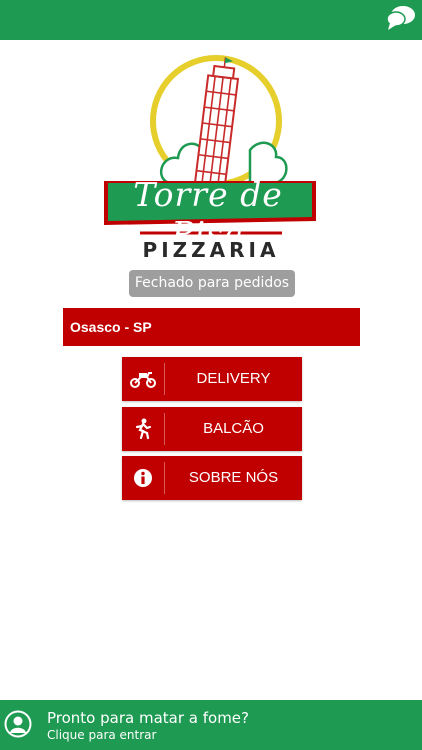  Describe the element at coordinates (233, 378) in the screenshot. I see `delivery-label: DELIVERY` at that location.